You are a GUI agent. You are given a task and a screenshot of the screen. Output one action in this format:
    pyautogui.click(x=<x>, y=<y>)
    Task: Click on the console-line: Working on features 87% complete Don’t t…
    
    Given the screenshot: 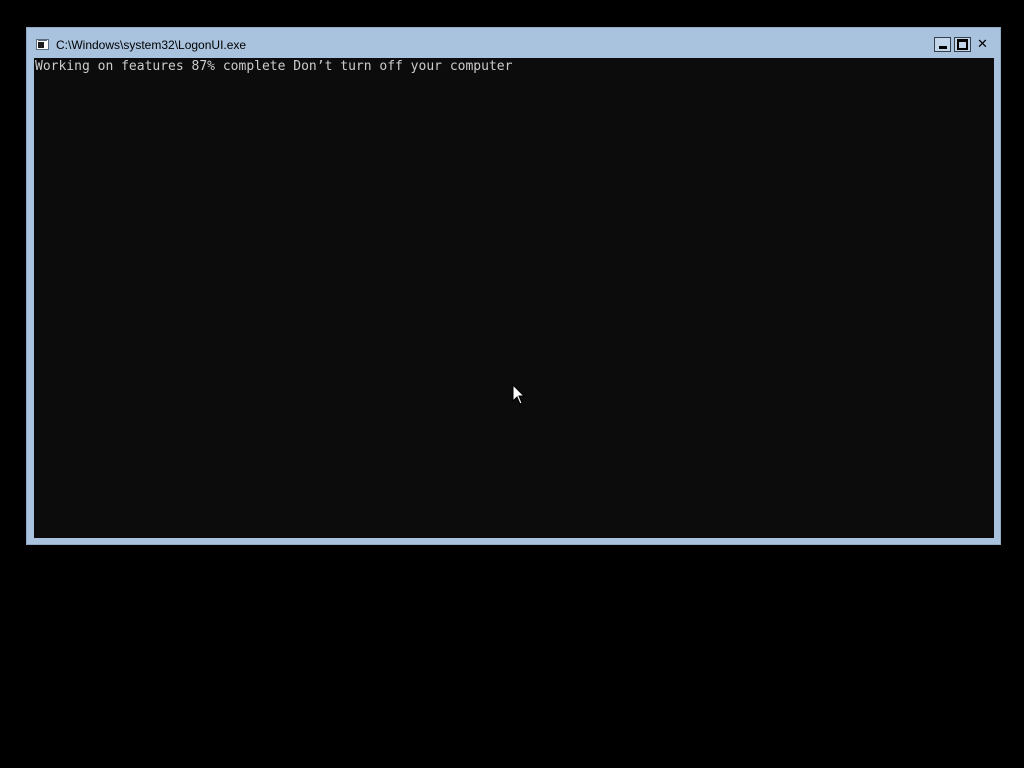 What is the action you would take?
    pyautogui.click(x=274, y=66)
    